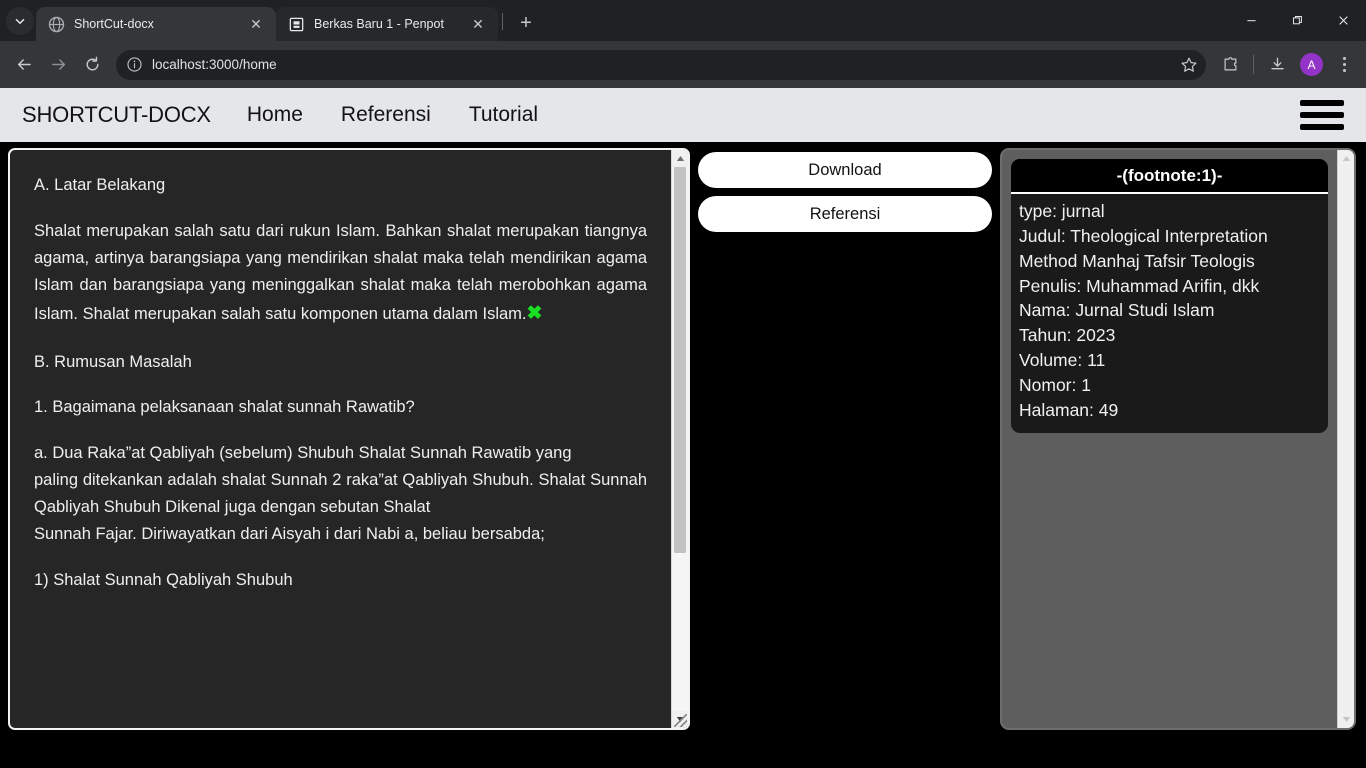  What do you see at coordinates (680, 360) in the screenshot?
I see `scrollbar-thumb` at bounding box center [680, 360].